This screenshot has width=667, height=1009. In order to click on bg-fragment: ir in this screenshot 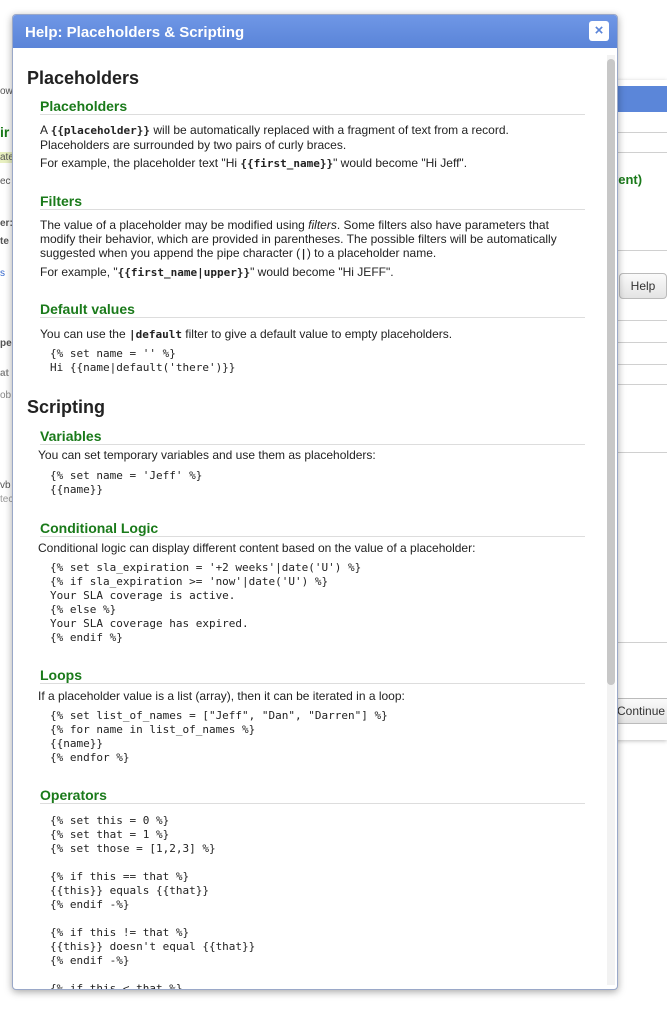, I will do `click(5, 132)`.